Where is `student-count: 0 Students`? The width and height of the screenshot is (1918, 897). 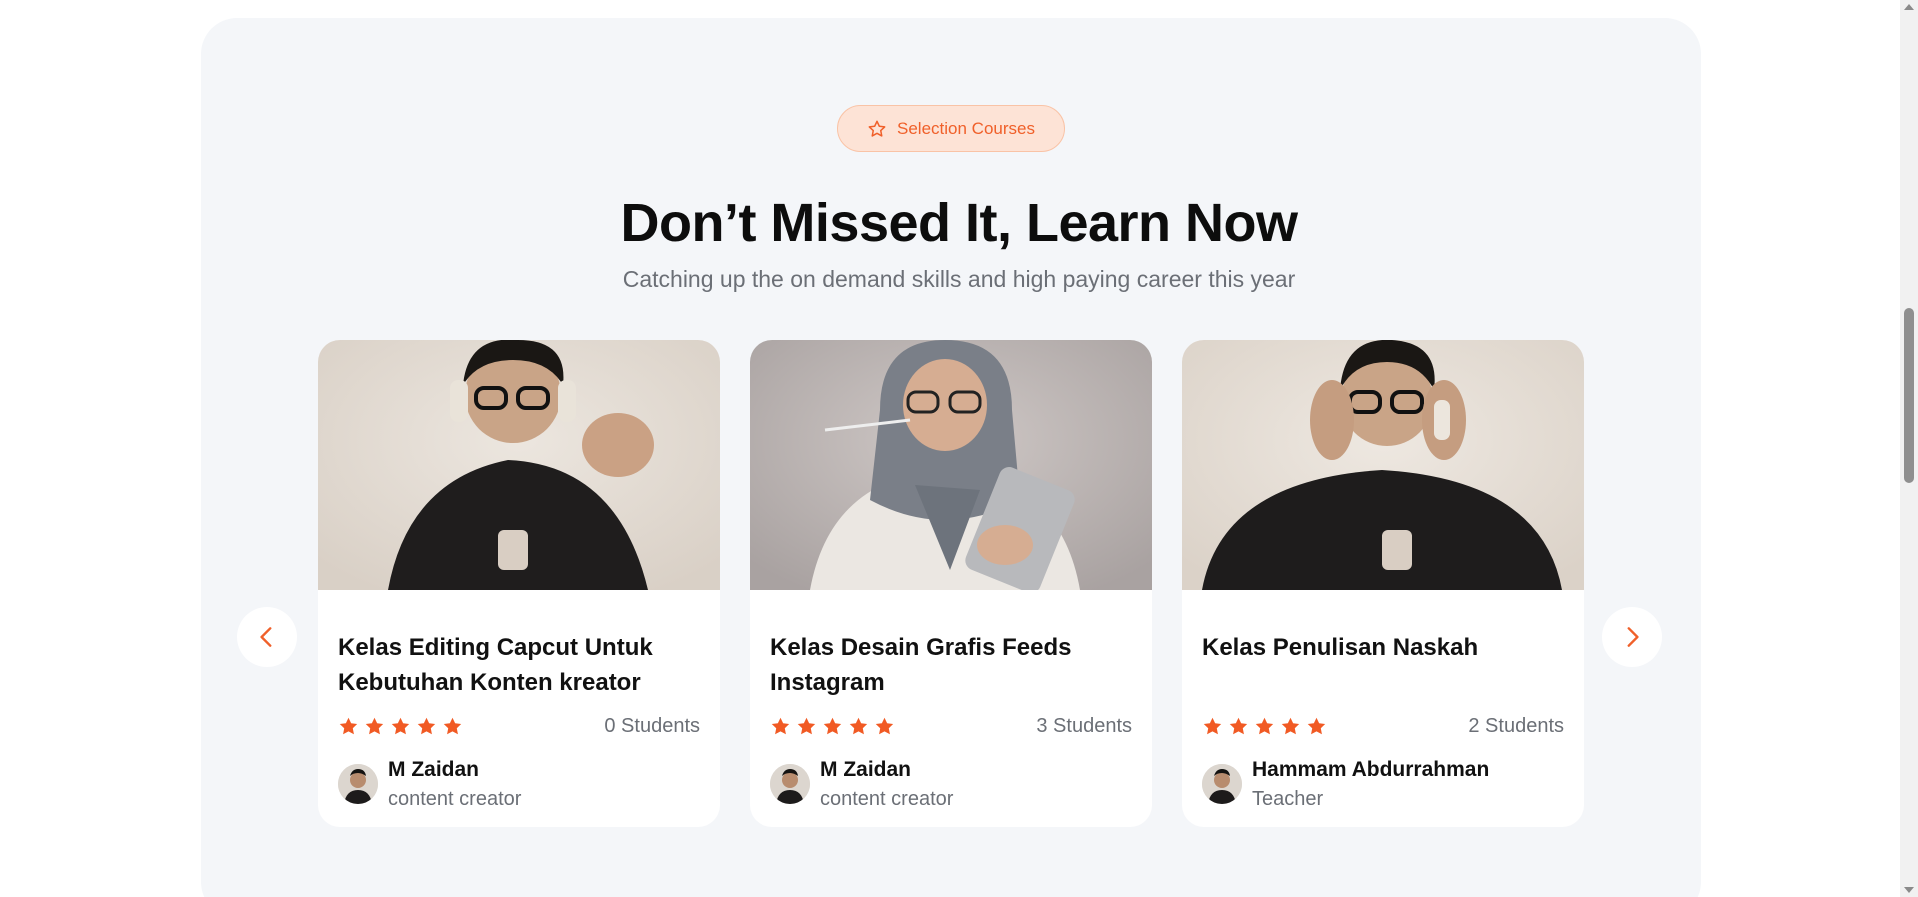 student-count: 0 Students is located at coordinates (652, 726).